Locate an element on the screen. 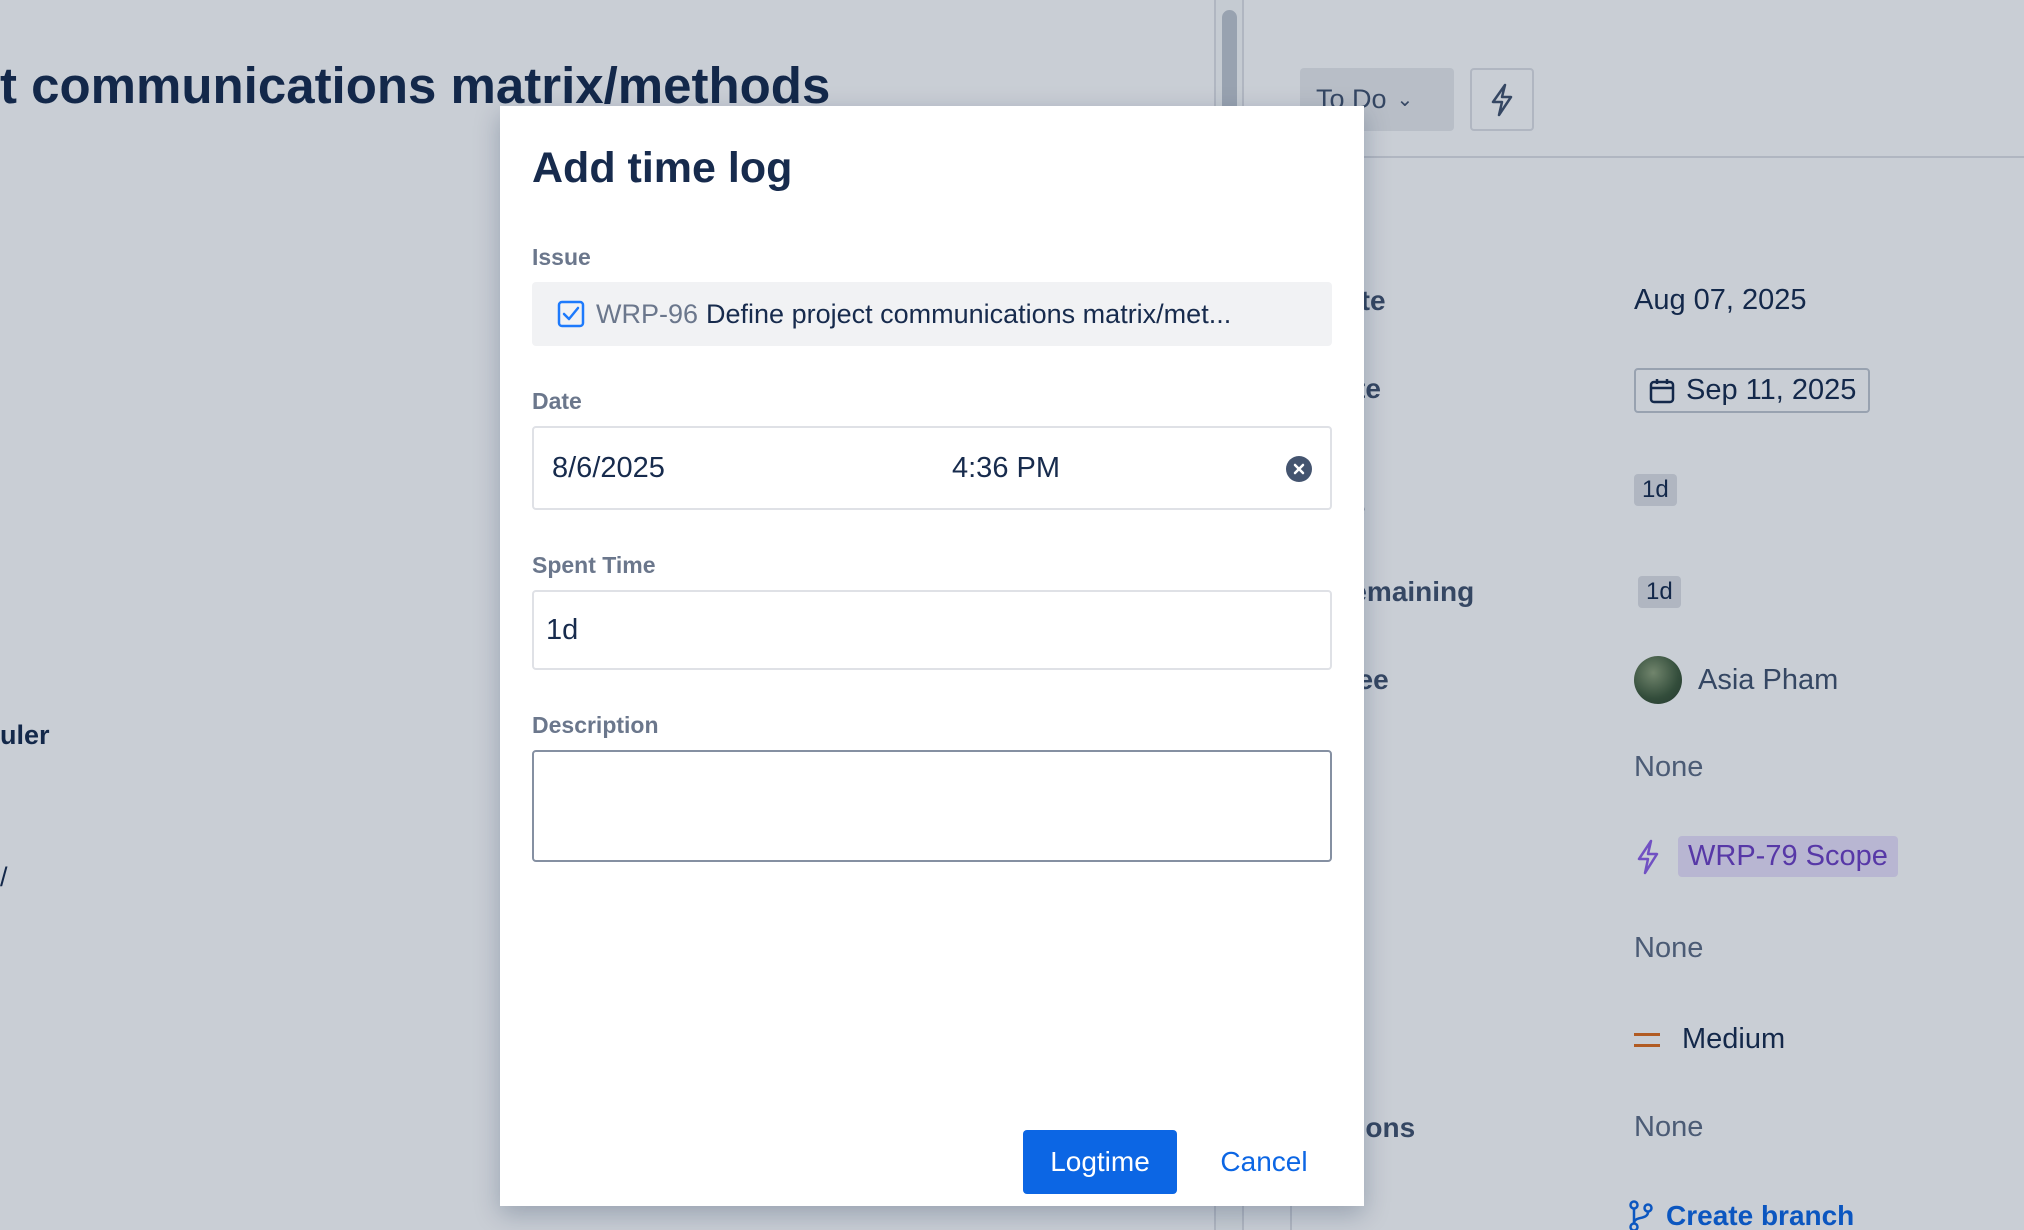 The image size is (2024, 1230). date-input: 8/6/2025 is located at coordinates (608, 468).